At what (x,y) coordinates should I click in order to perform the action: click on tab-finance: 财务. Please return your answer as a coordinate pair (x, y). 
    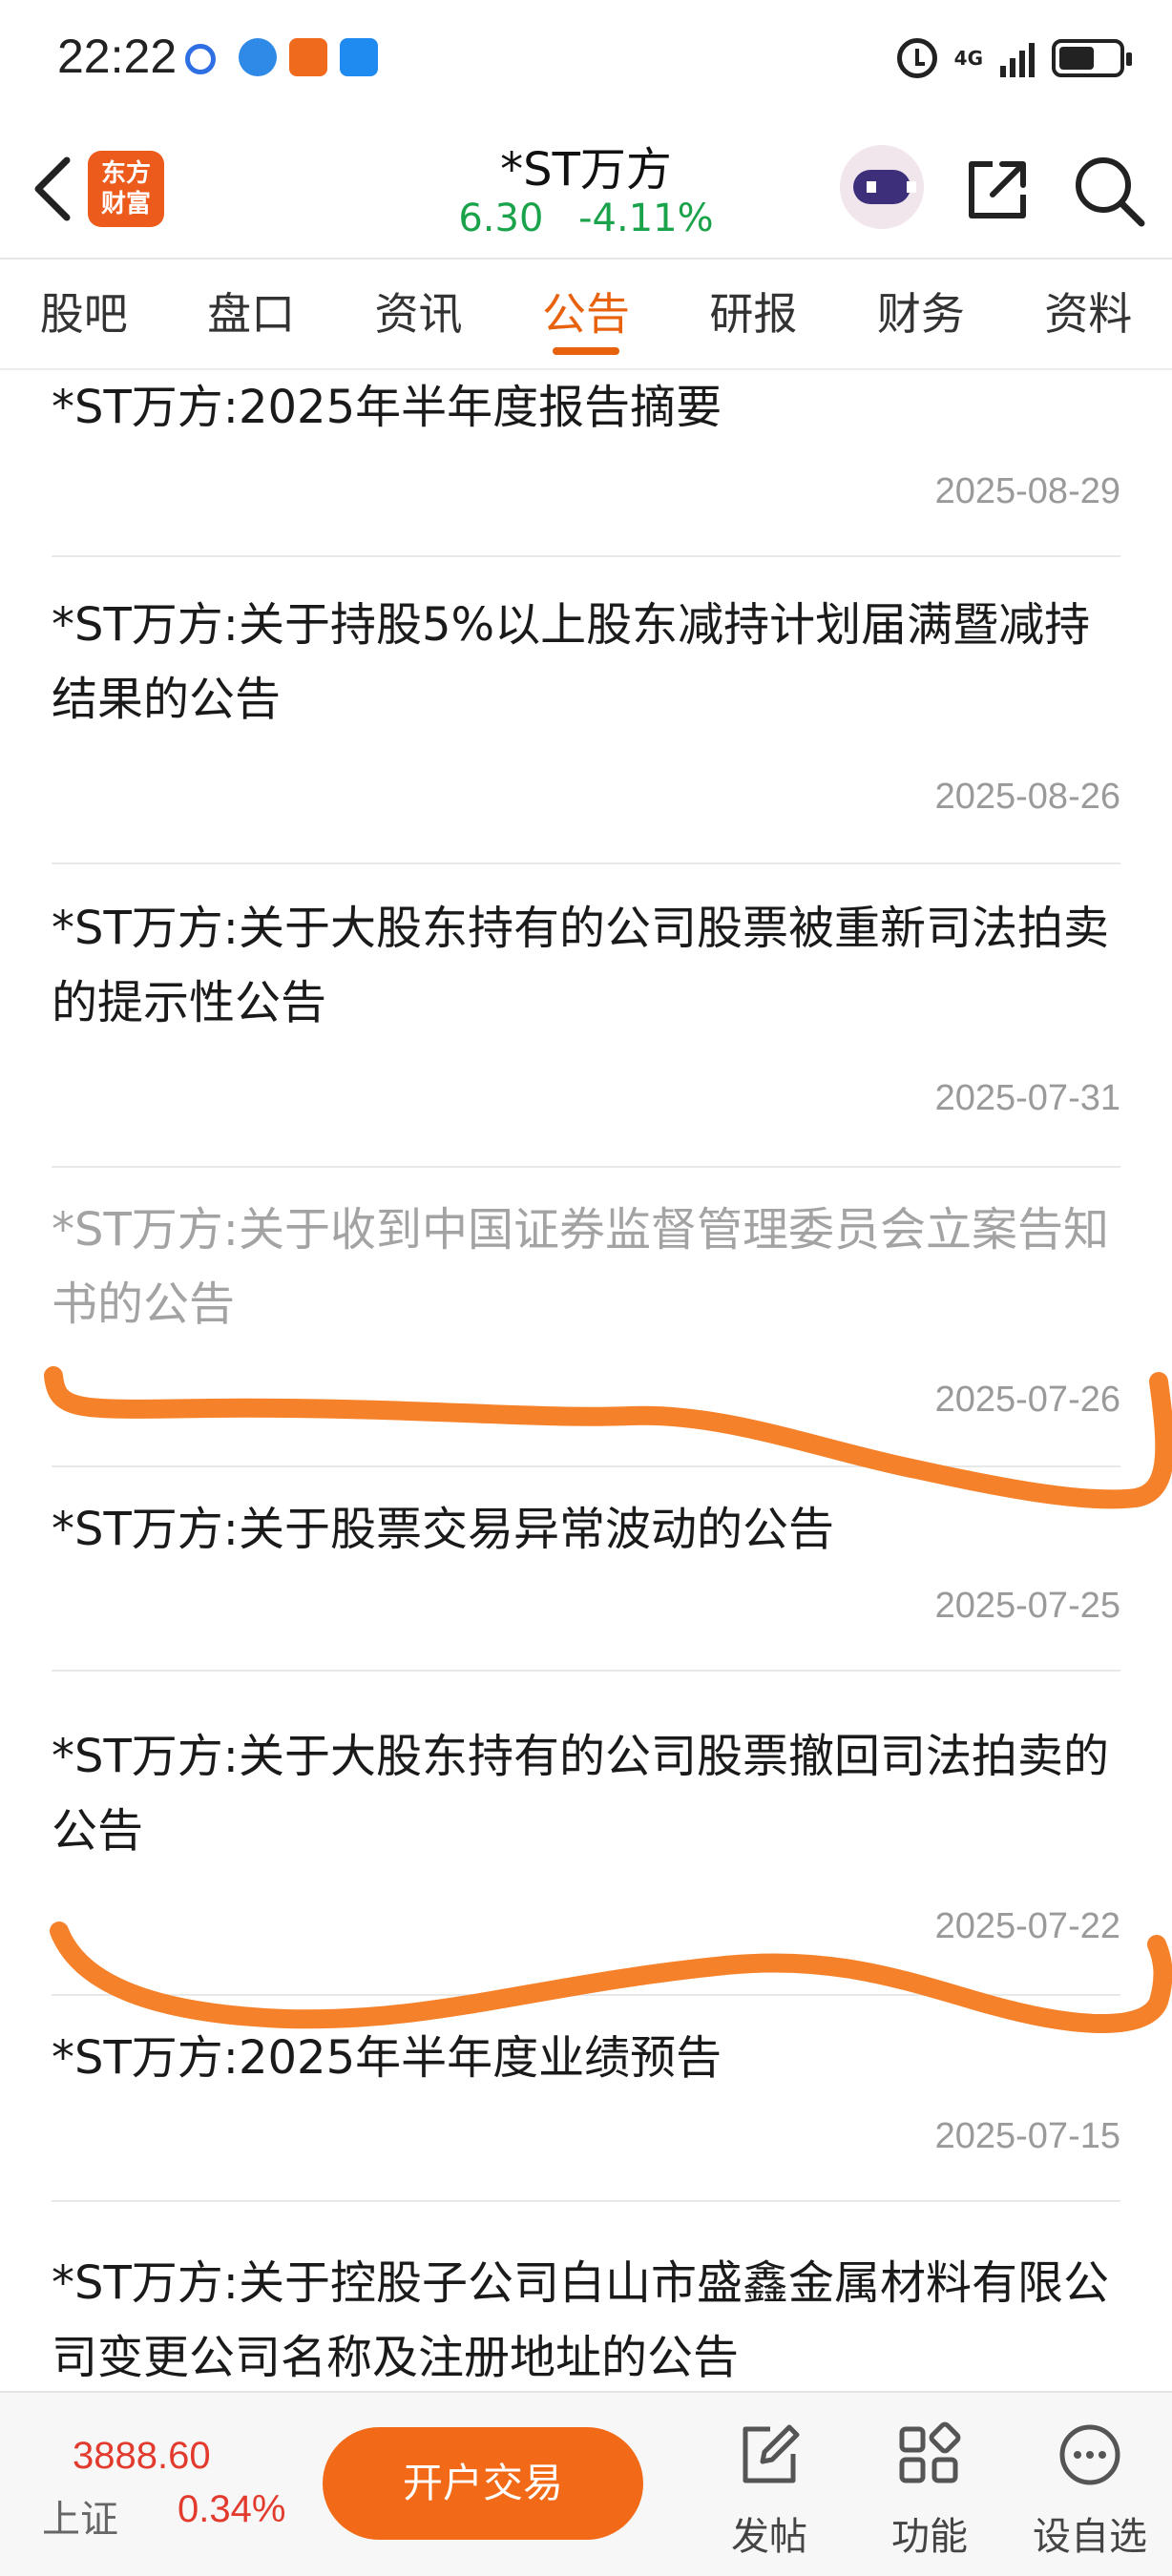
    Looking at the image, I should click on (920, 314).